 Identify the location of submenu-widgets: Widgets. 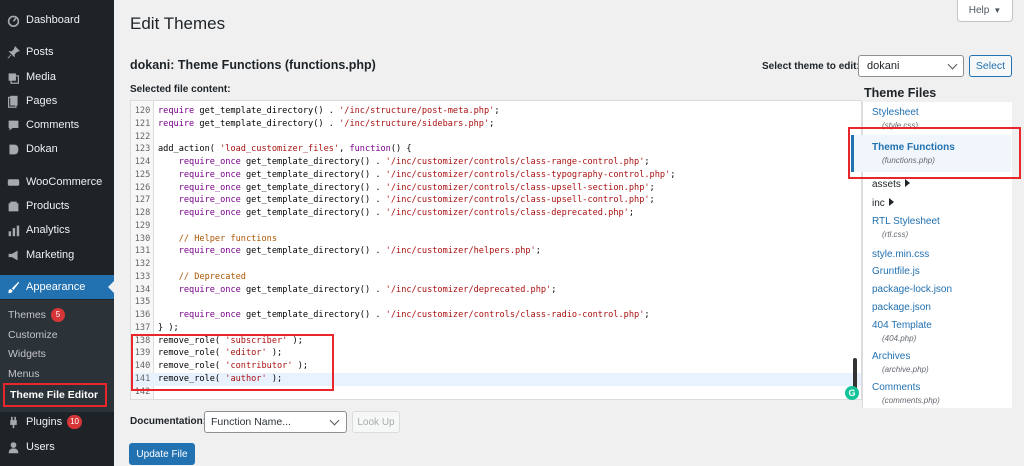
(27, 354).